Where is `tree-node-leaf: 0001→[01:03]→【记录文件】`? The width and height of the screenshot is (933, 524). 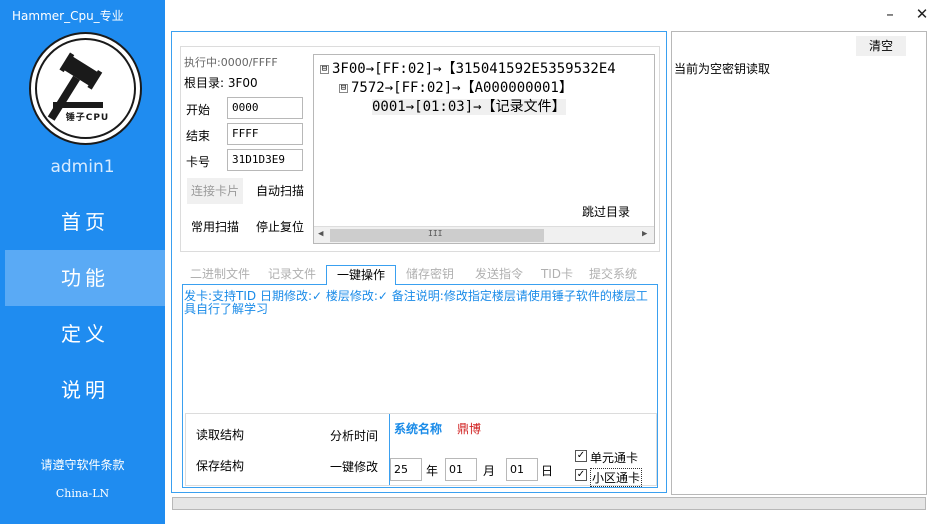
tree-node-leaf: 0001→[01:03]→【记录文件】 is located at coordinates (469, 106).